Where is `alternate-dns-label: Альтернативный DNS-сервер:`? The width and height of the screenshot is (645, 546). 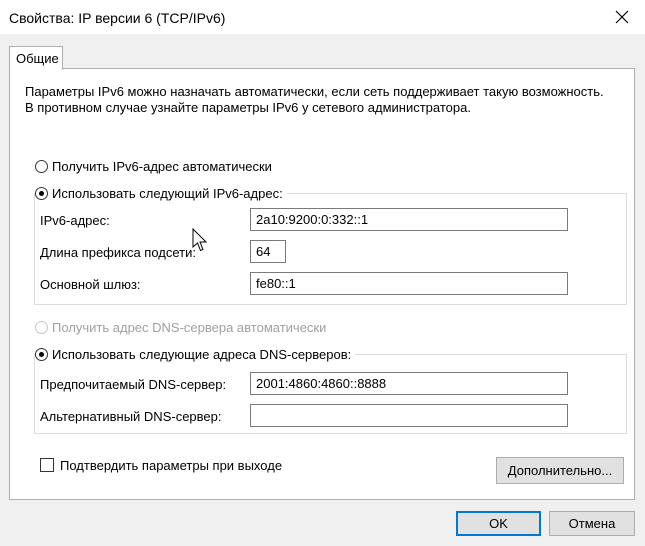
alternate-dns-label: Альтернативный DNS-сервер: is located at coordinates (131, 416).